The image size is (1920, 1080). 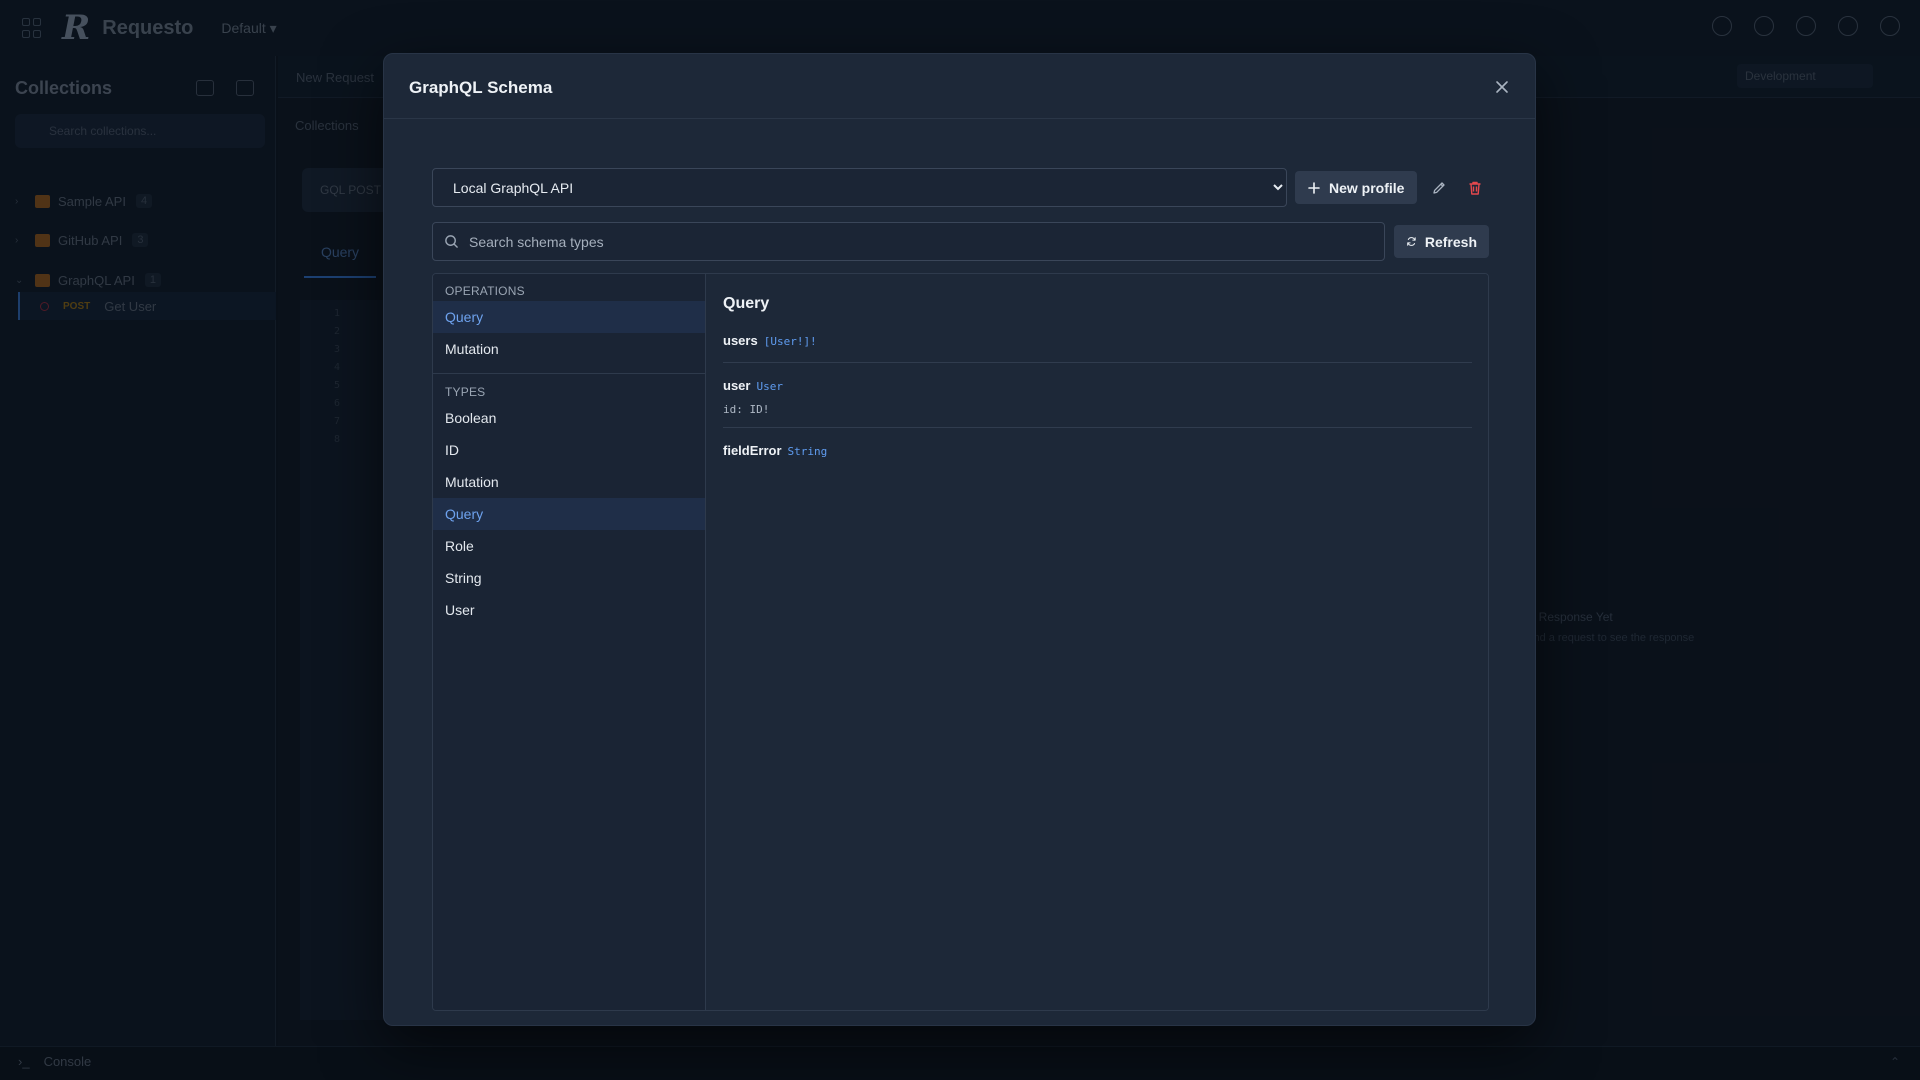 What do you see at coordinates (569, 317) in the screenshot?
I see `nav-item-operation-query: Query` at bounding box center [569, 317].